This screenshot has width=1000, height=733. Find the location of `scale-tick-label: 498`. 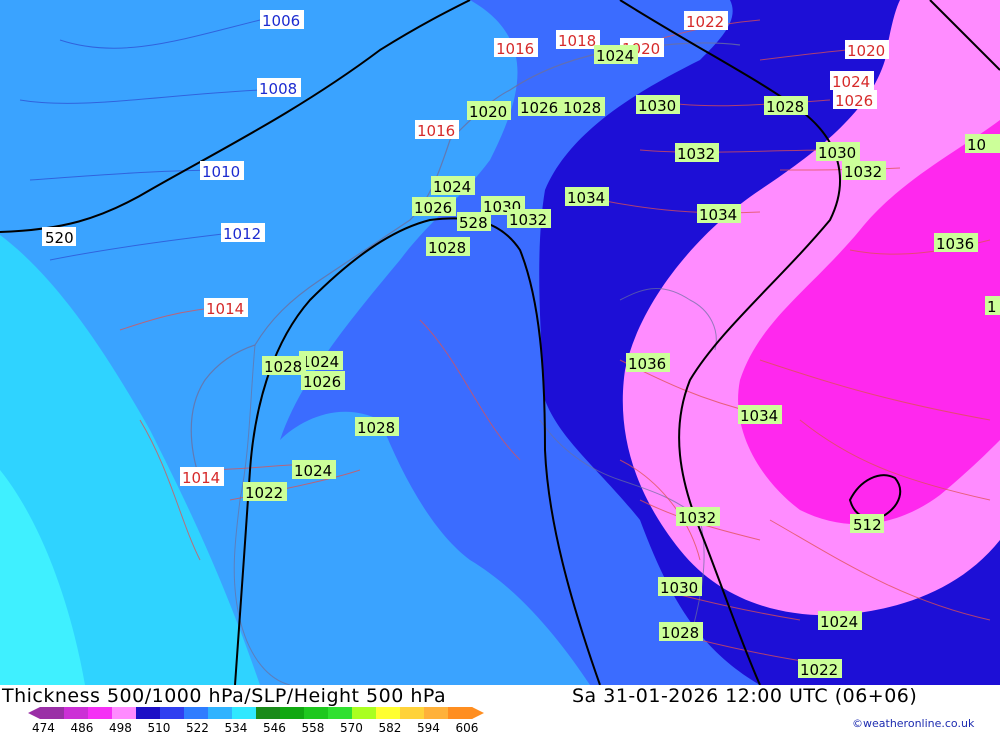

scale-tick-label: 498 is located at coordinates (120, 727).